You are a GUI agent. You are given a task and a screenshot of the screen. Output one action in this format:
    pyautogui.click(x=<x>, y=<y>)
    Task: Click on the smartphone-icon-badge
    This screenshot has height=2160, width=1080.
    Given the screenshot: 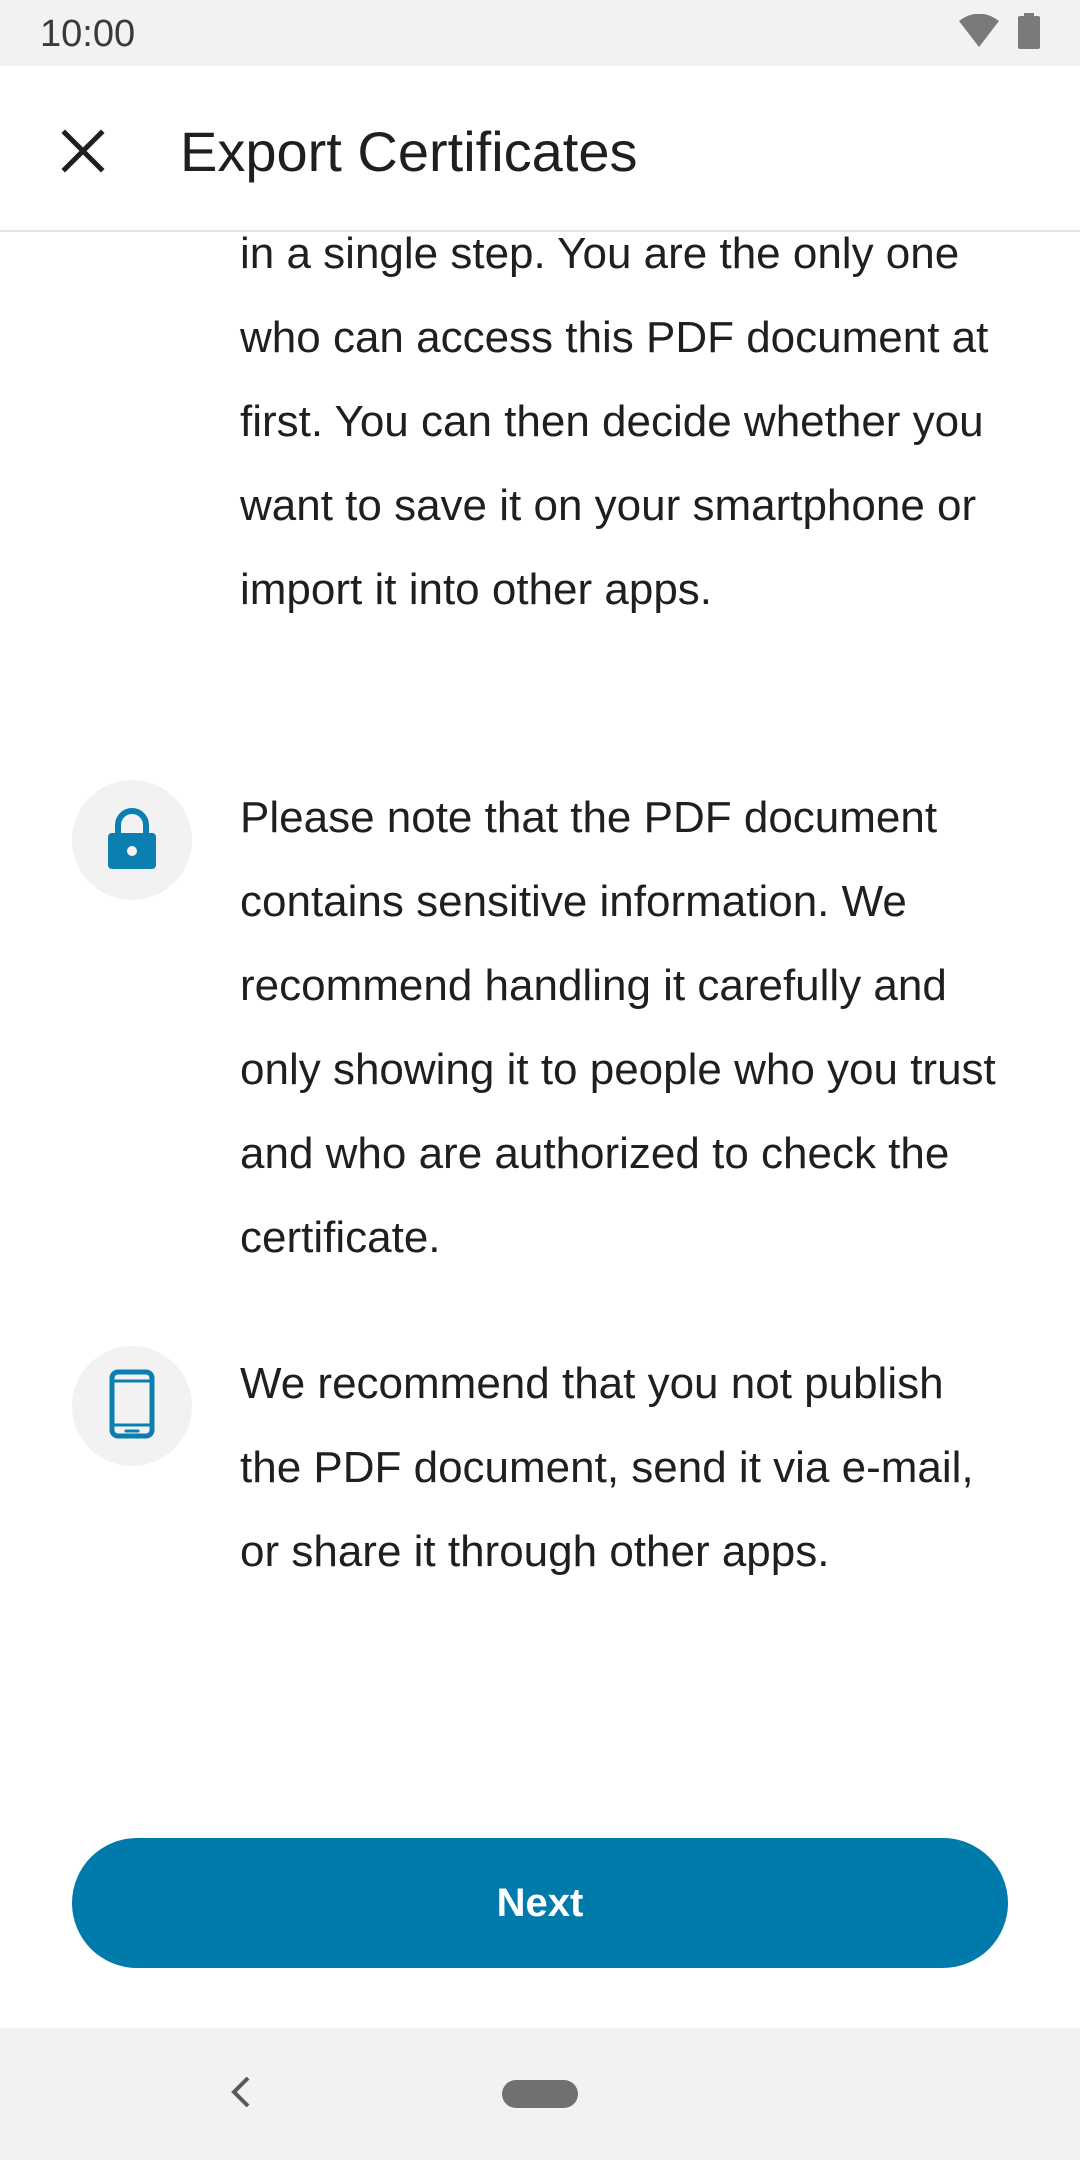 What is the action you would take?
    pyautogui.click(x=132, y=1406)
    